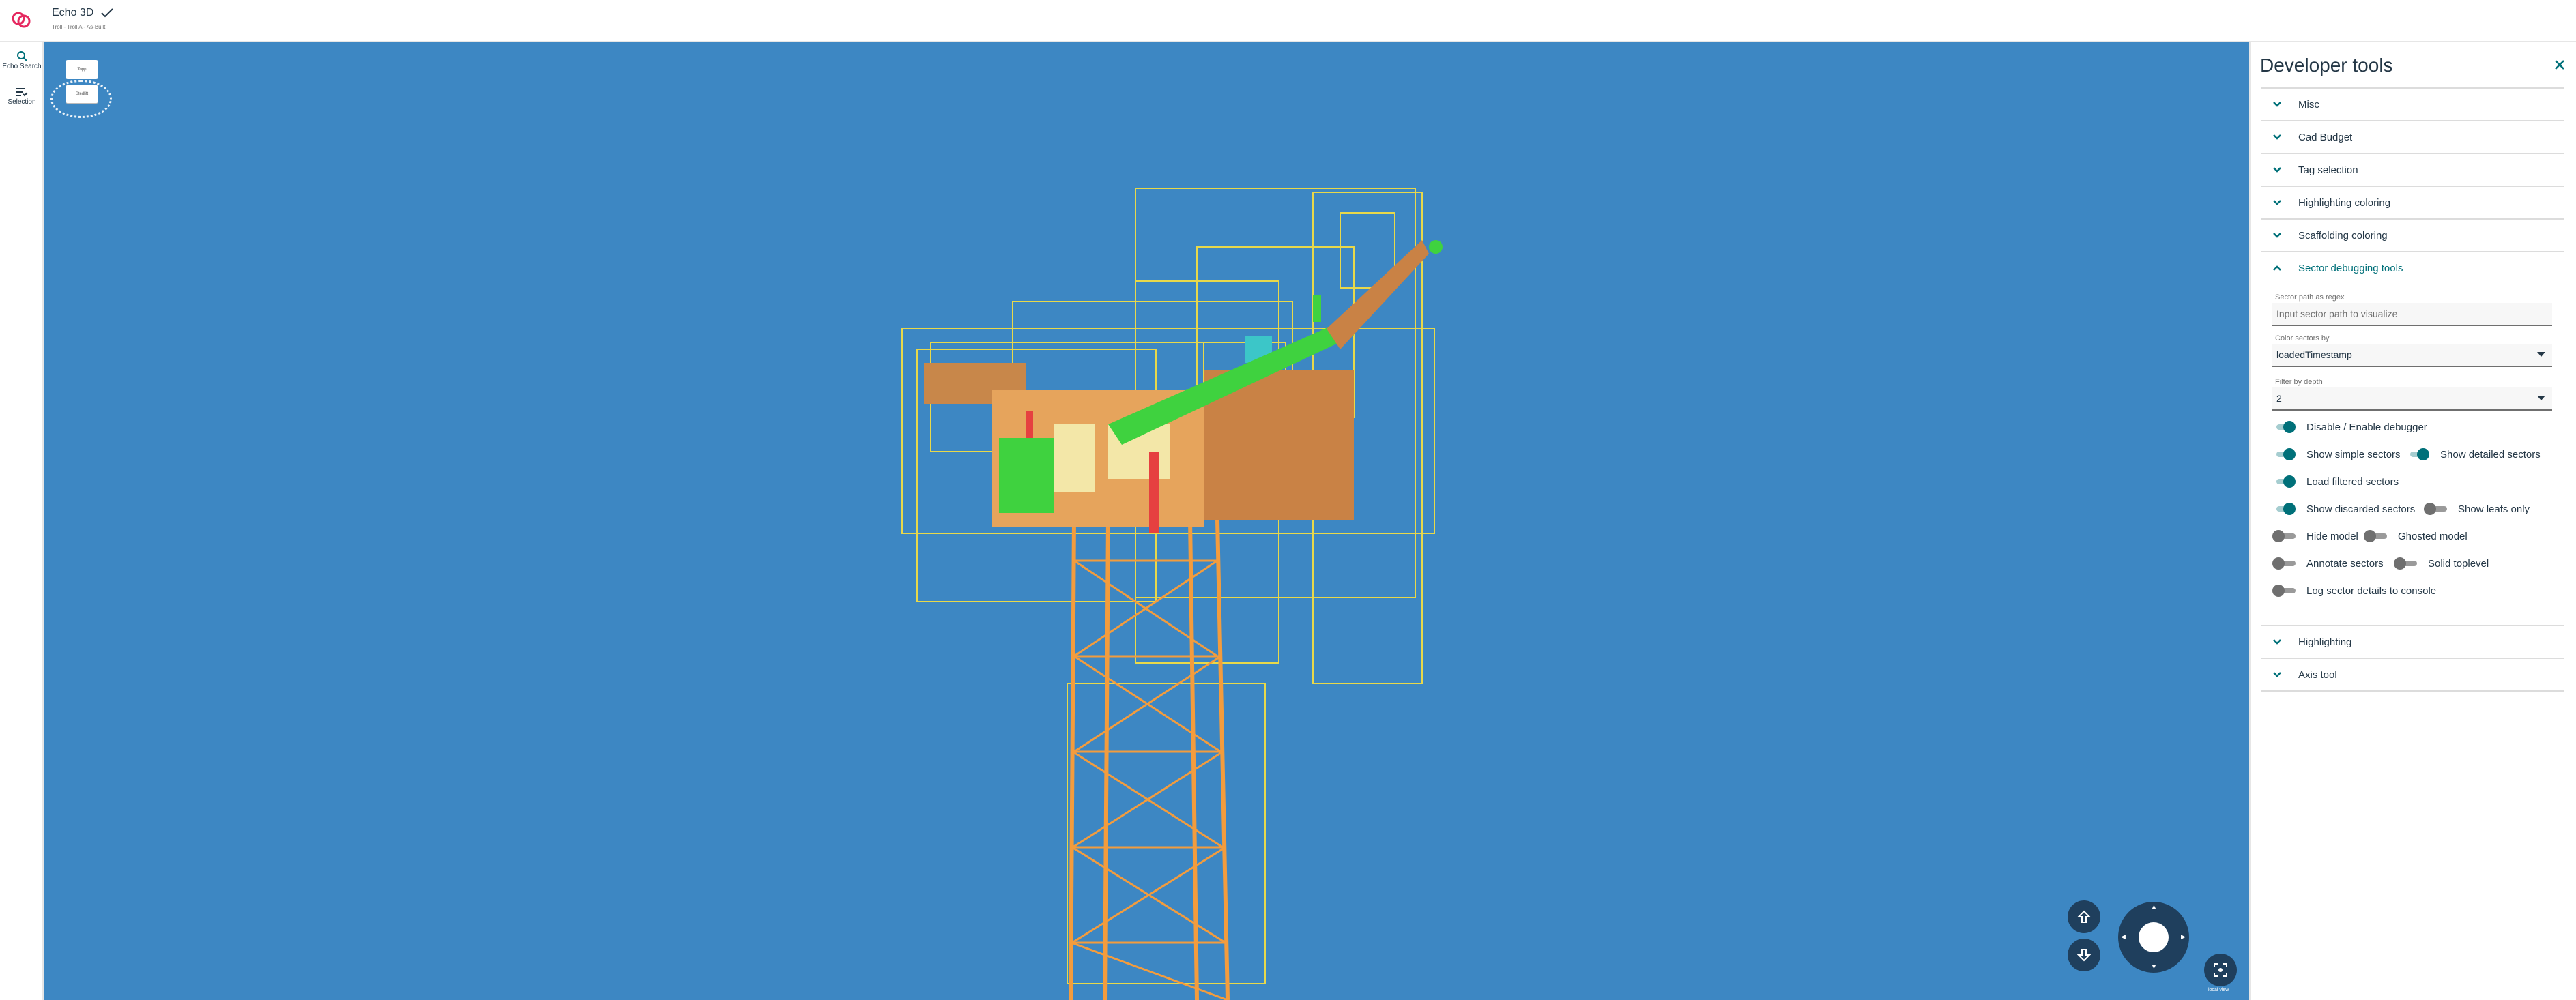  I want to click on level-top-button: Topp, so click(82, 69).